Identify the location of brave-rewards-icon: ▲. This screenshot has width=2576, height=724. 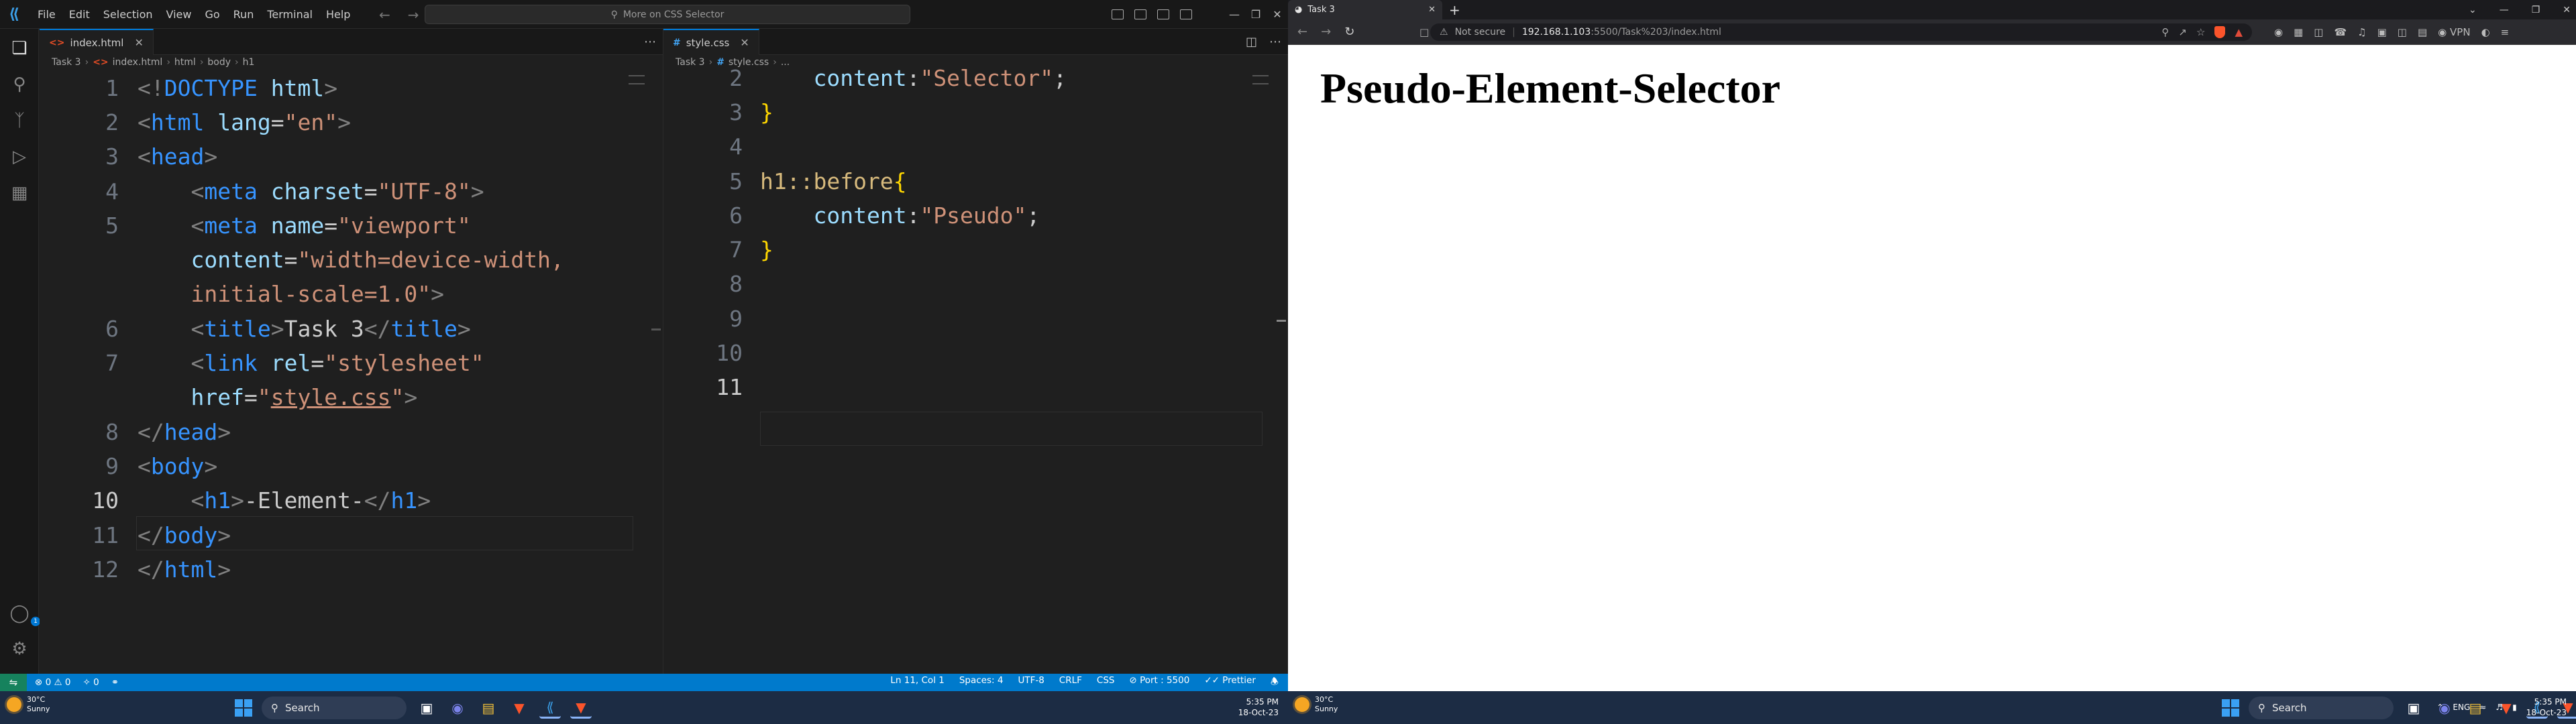
(2239, 32).